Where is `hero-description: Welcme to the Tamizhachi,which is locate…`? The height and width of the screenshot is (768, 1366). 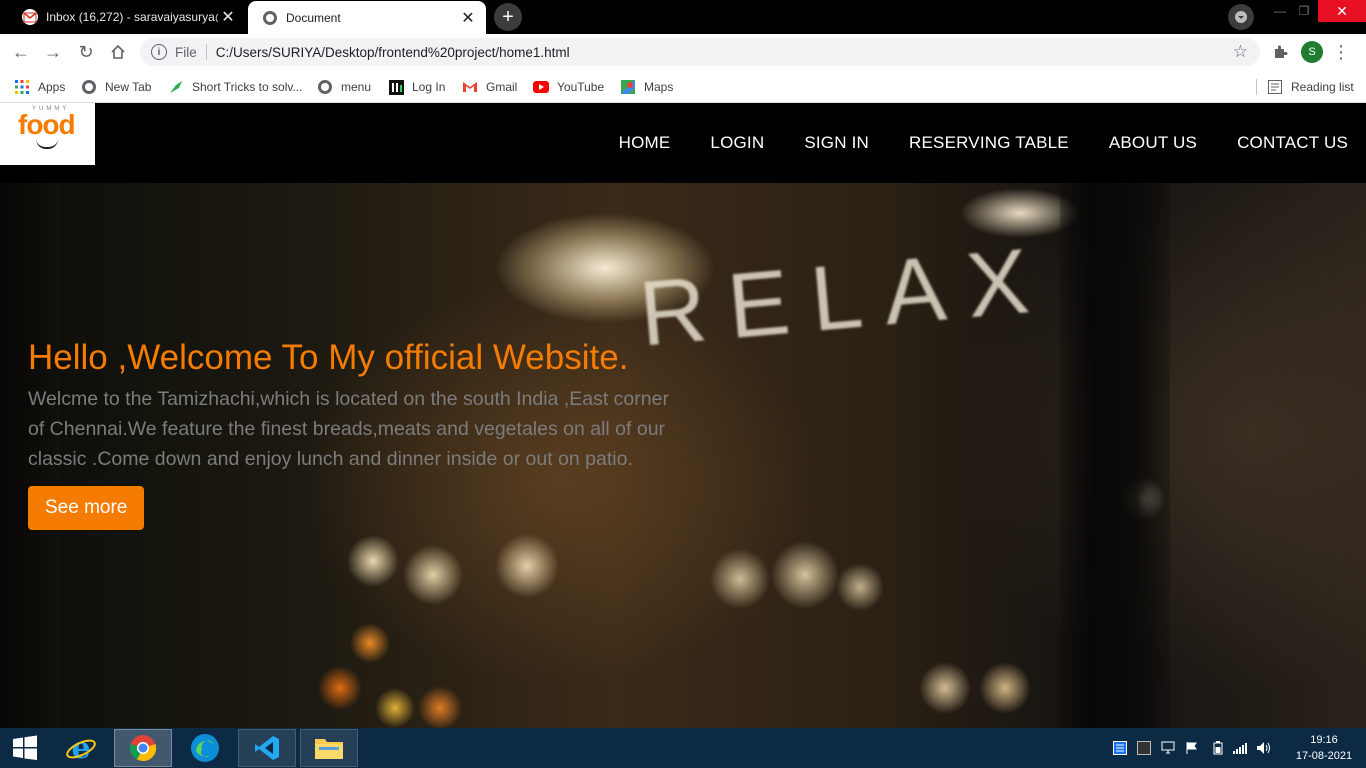
hero-description: Welcme to the Tamizhachi,which is locate… is located at coordinates (348, 429).